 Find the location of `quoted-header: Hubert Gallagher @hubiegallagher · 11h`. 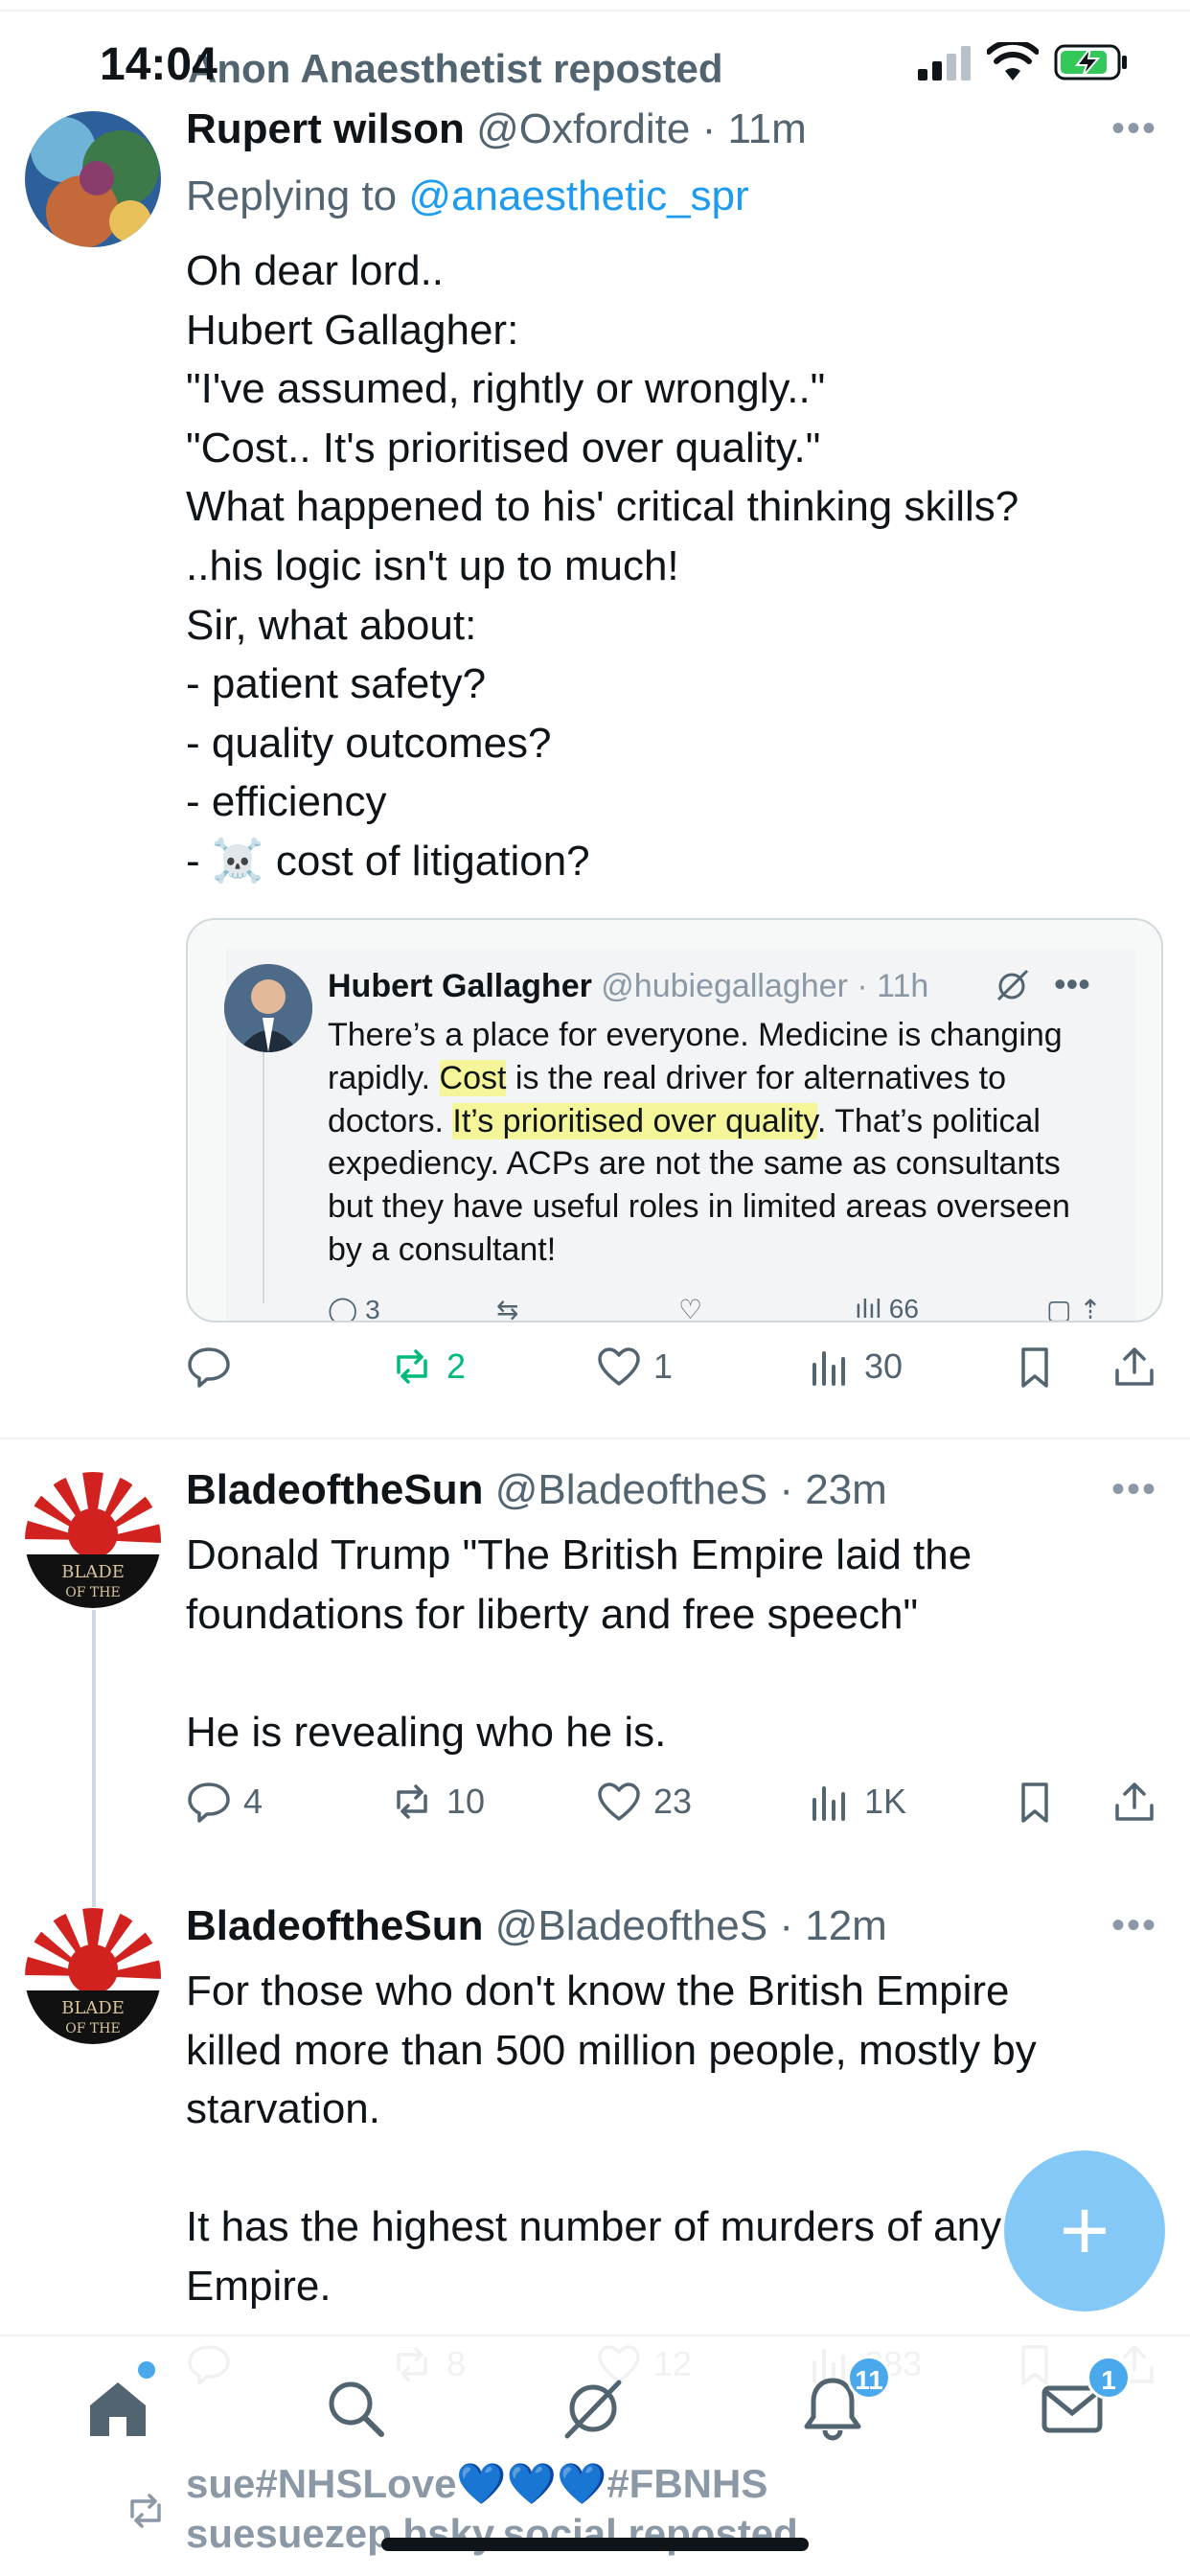

quoted-header: Hubert Gallagher @hubiegallagher · 11h is located at coordinates (628, 986).